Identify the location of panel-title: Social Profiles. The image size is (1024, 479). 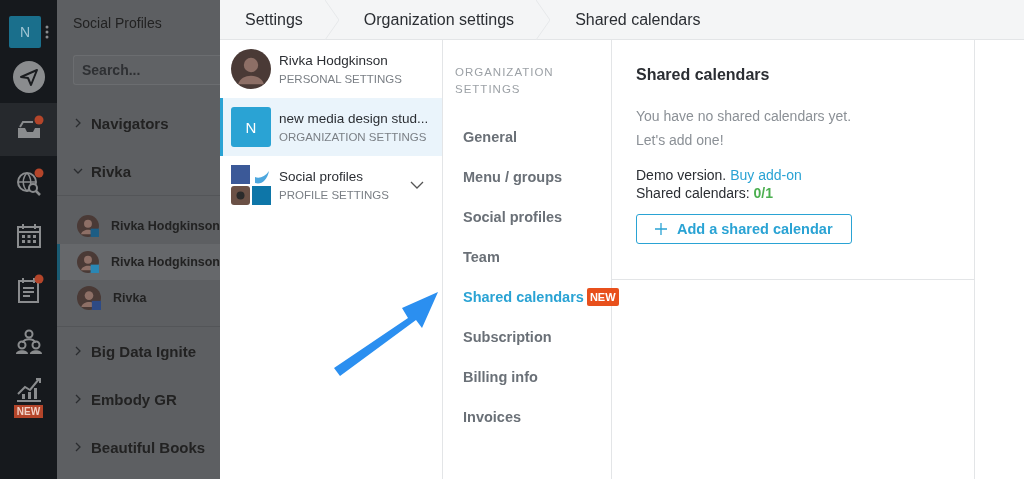
(117, 23).